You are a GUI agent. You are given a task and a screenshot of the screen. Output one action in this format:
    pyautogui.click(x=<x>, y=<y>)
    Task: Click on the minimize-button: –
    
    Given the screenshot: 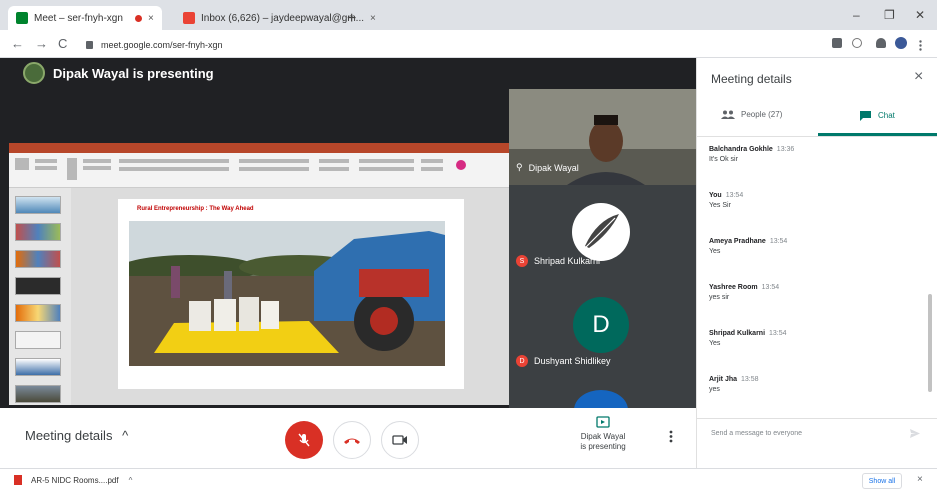 What is the action you would take?
    pyautogui.click(x=856, y=15)
    